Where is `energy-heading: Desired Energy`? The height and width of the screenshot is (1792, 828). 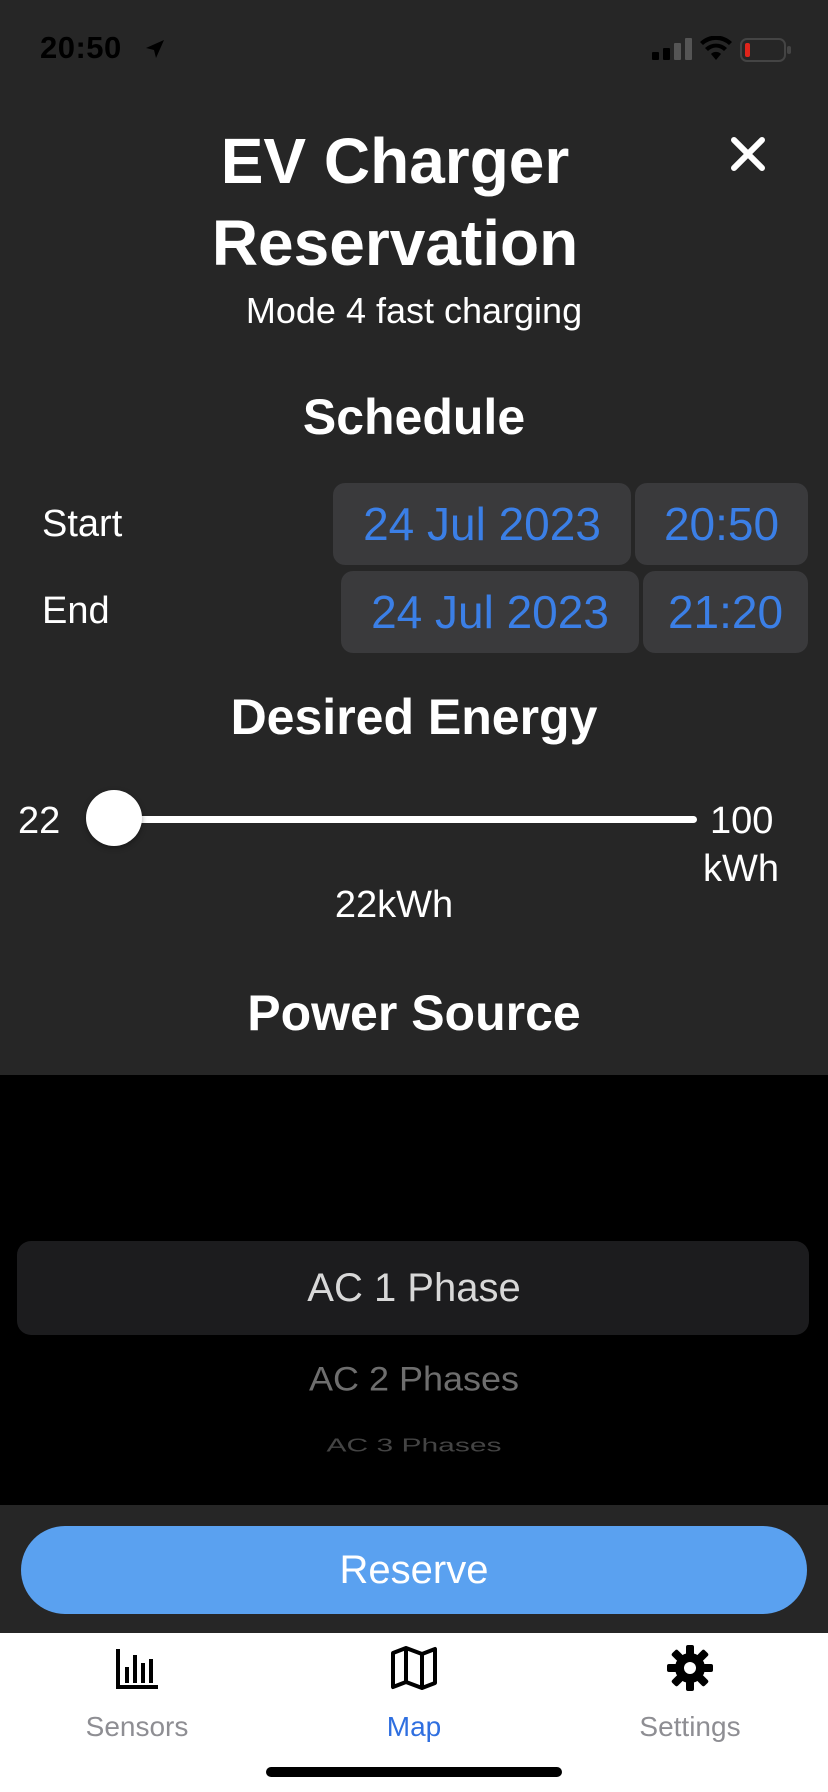
energy-heading: Desired Energy is located at coordinates (414, 717).